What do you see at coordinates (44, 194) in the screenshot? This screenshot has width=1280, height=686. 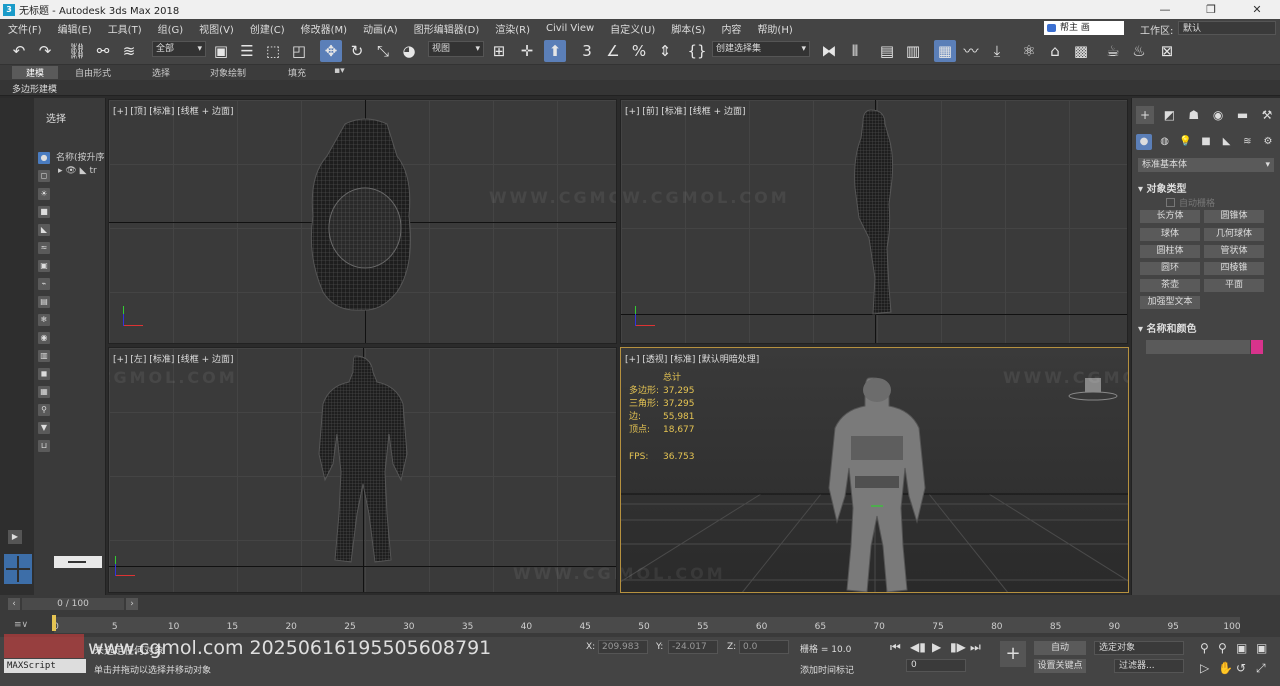 I see `light-filter-icon: ☀` at bounding box center [44, 194].